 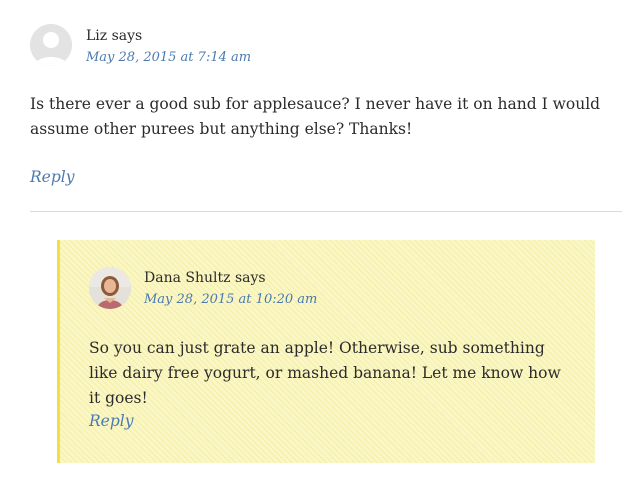 What do you see at coordinates (168, 58) in the screenshot?
I see `comment-date-link: May 28, 2015 at 7:14 am` at bounding box center [168, 58].